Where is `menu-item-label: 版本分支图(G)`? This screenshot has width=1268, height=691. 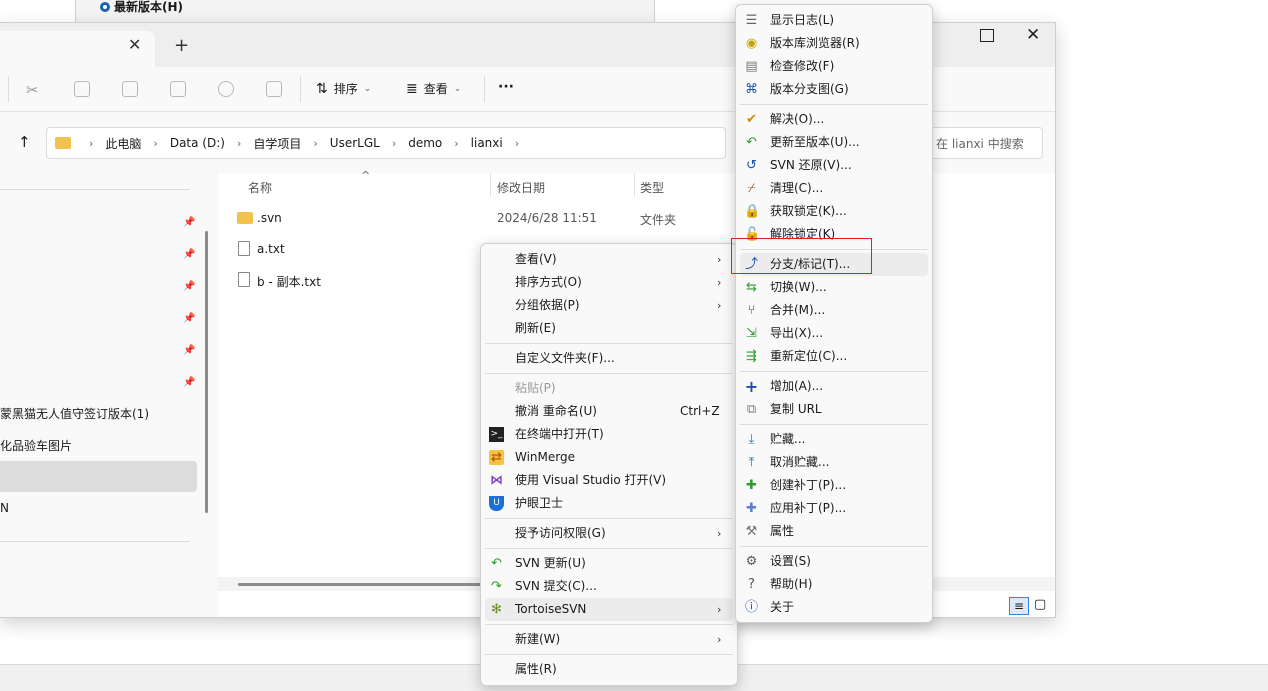
menu-item-label: 版本分支图(G) is located at coordinates (809, 89).